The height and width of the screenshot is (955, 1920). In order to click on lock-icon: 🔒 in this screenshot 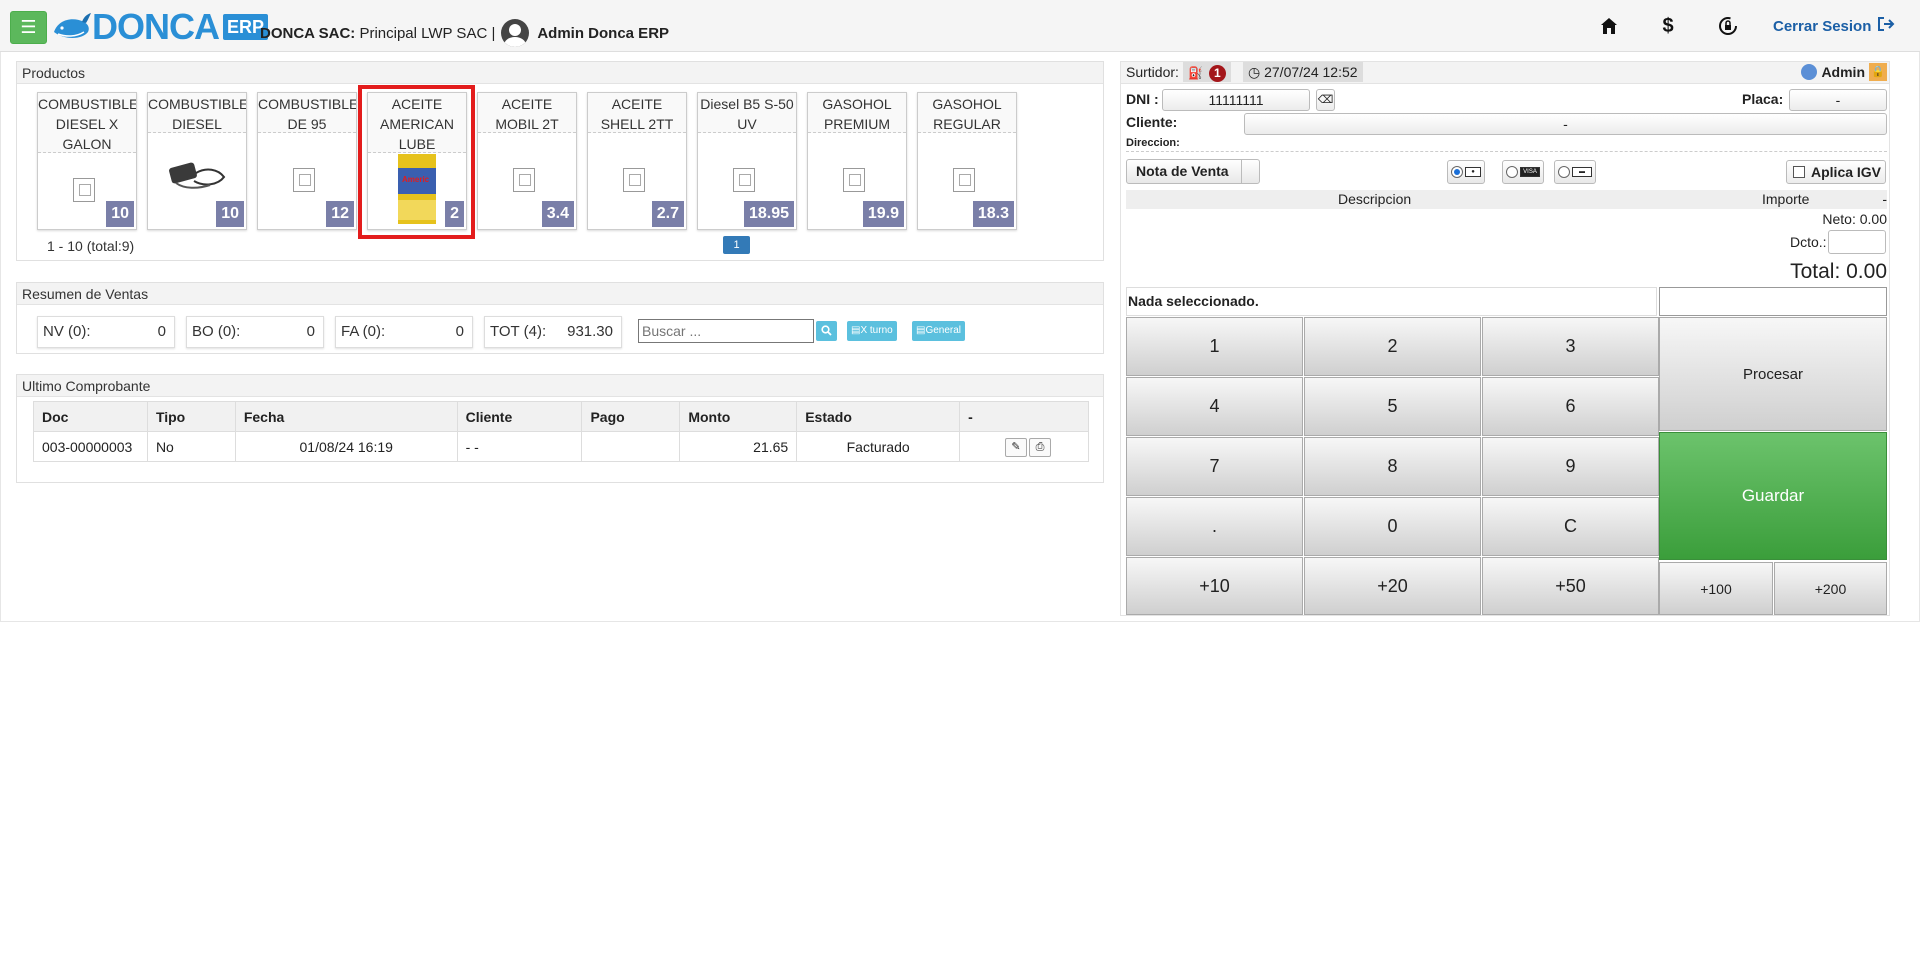, I will do `click(1878, 72)`.